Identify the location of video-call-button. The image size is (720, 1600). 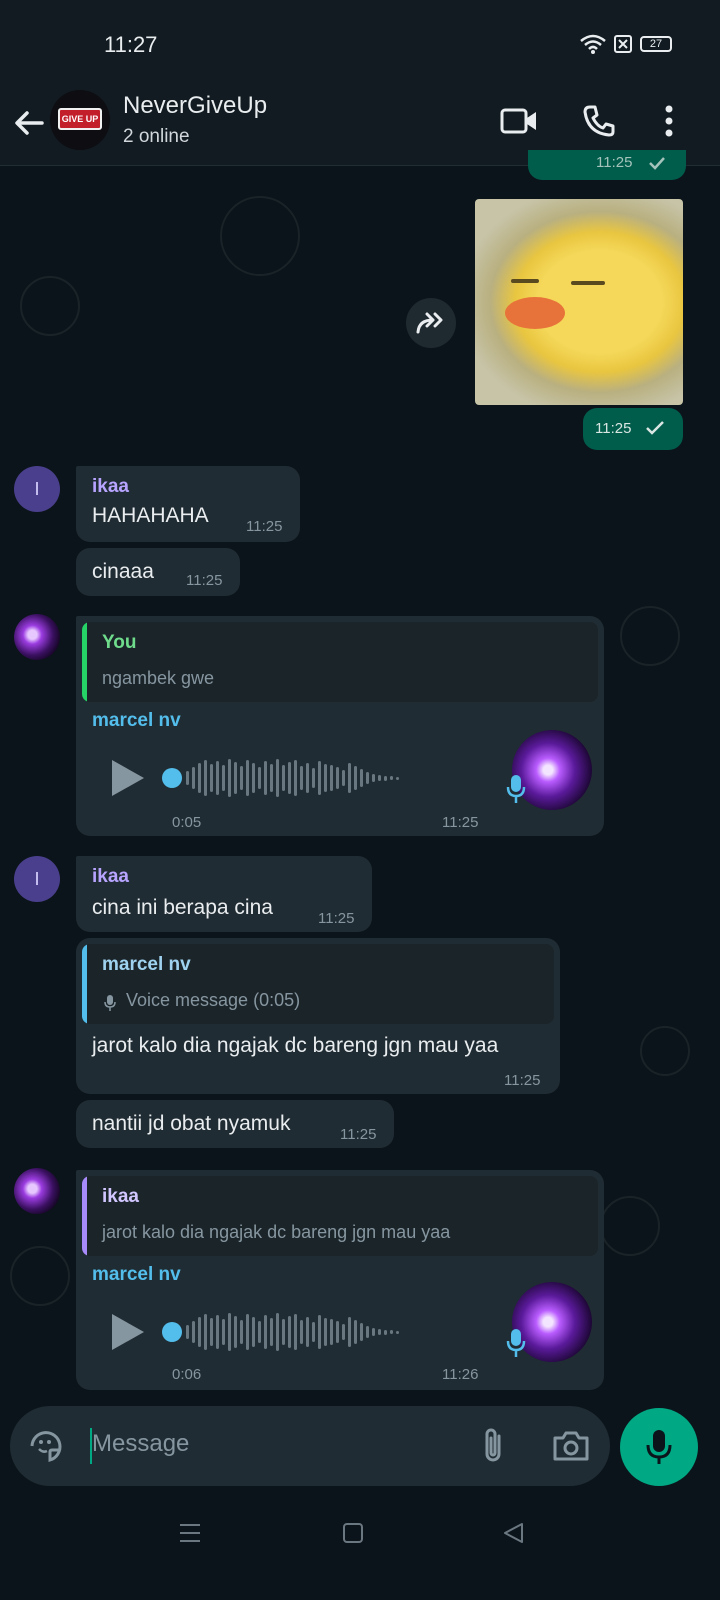
(519, 121).